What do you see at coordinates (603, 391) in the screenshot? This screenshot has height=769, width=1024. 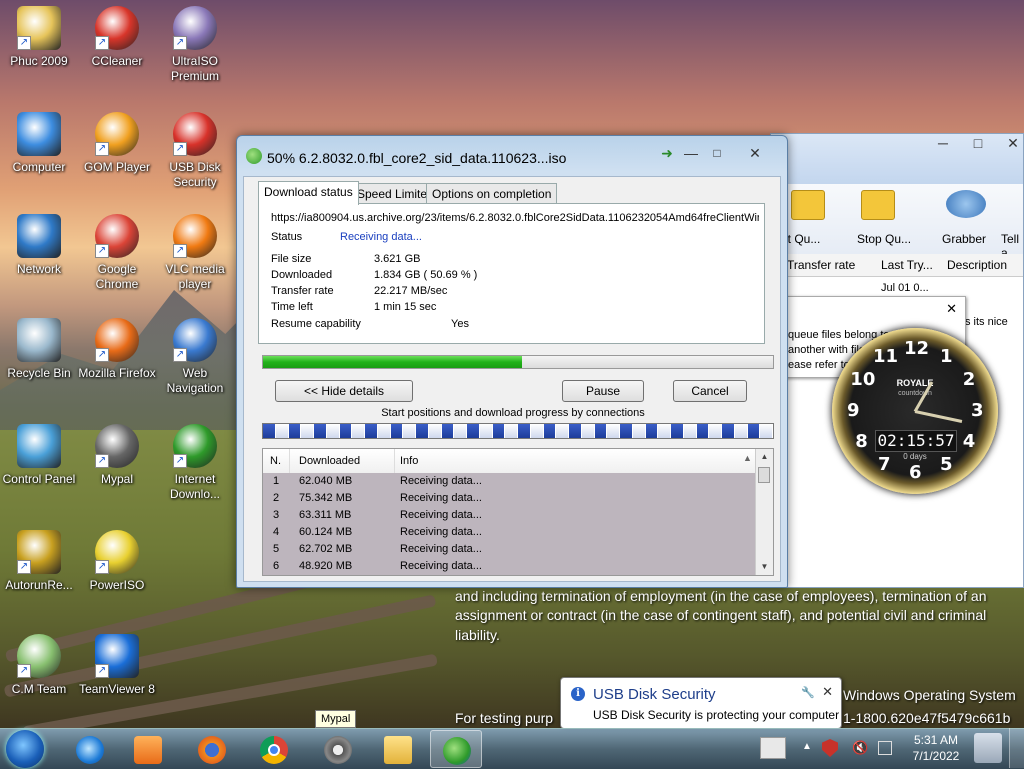 I see `pause-button: Pause` at bounding box center [603, 391].